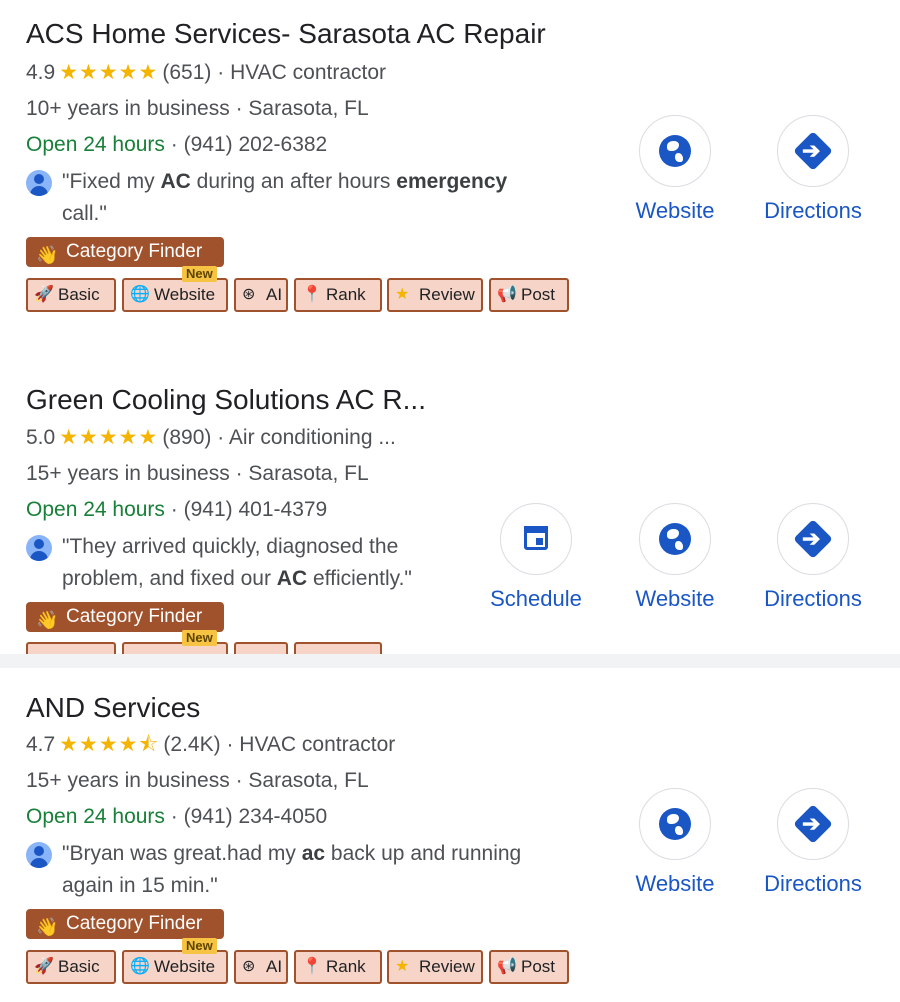 The width and height of the screenshot is (900, 1002). Describe the element at coordinates (256, 509) in the screenshot. I see `phone-number: (941) 401-4379` at that location.